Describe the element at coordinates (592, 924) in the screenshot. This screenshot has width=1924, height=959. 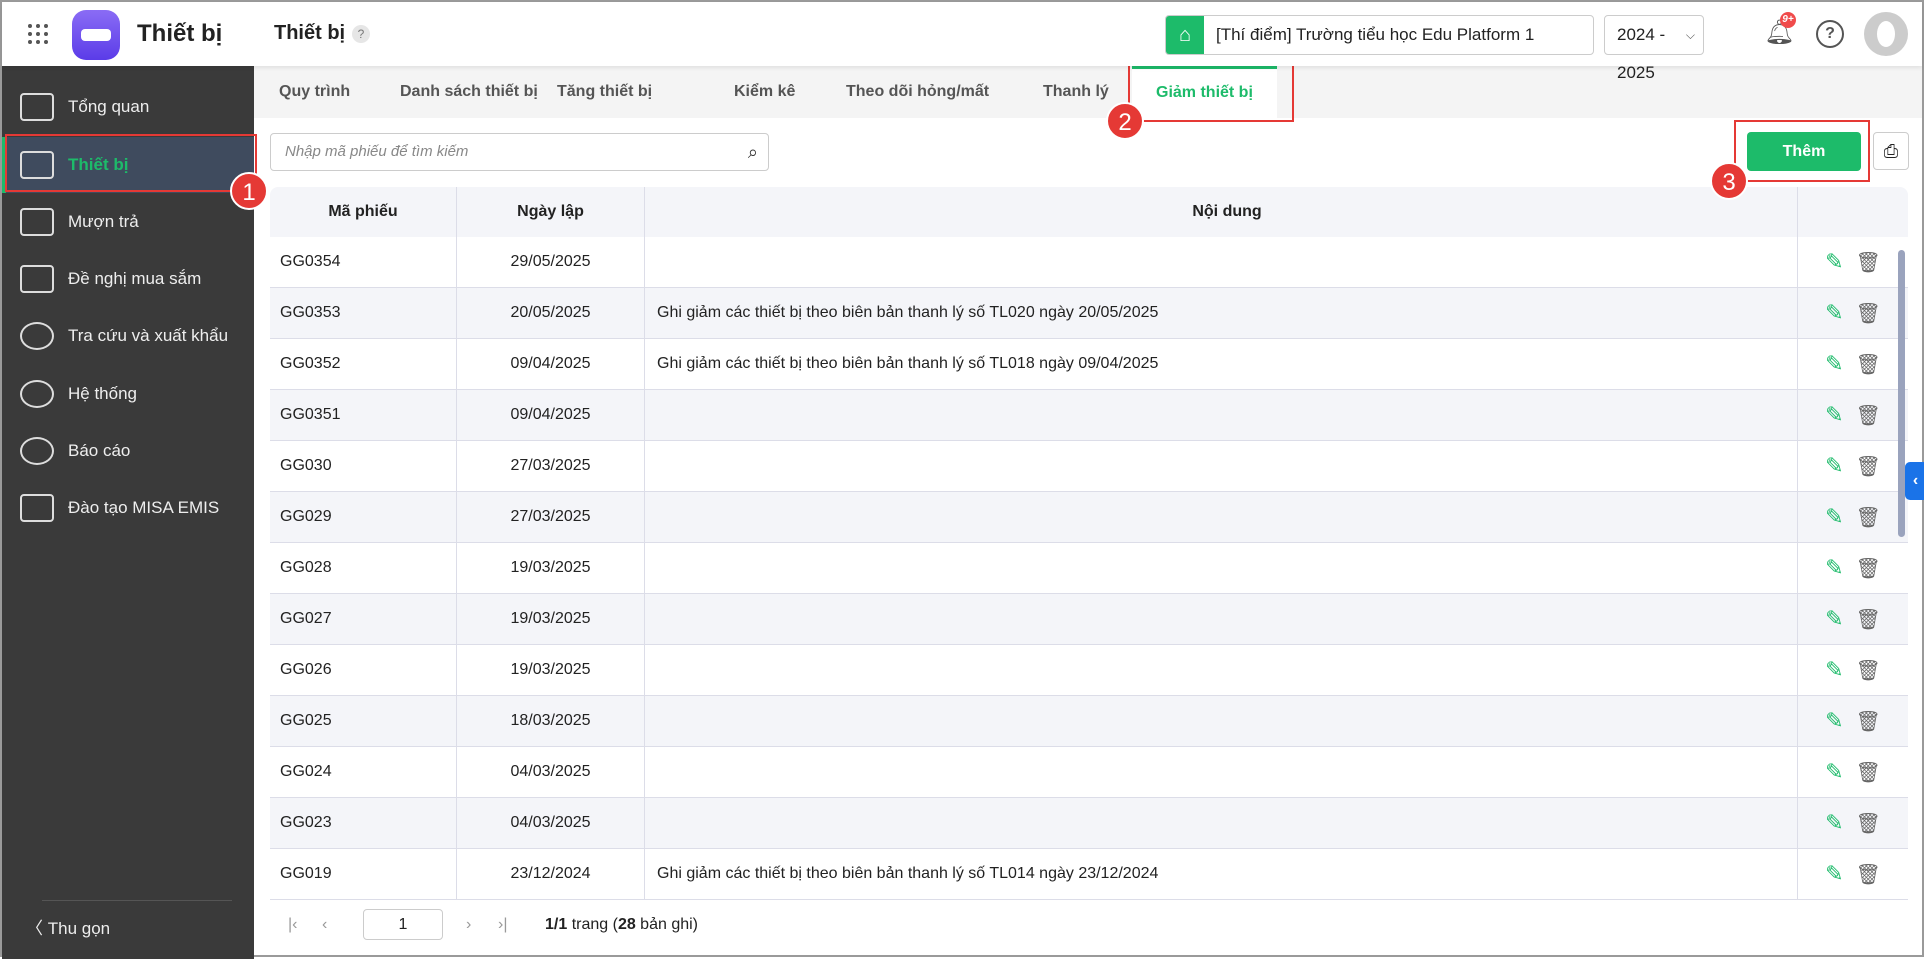
I see `trang: trang (` at that location.